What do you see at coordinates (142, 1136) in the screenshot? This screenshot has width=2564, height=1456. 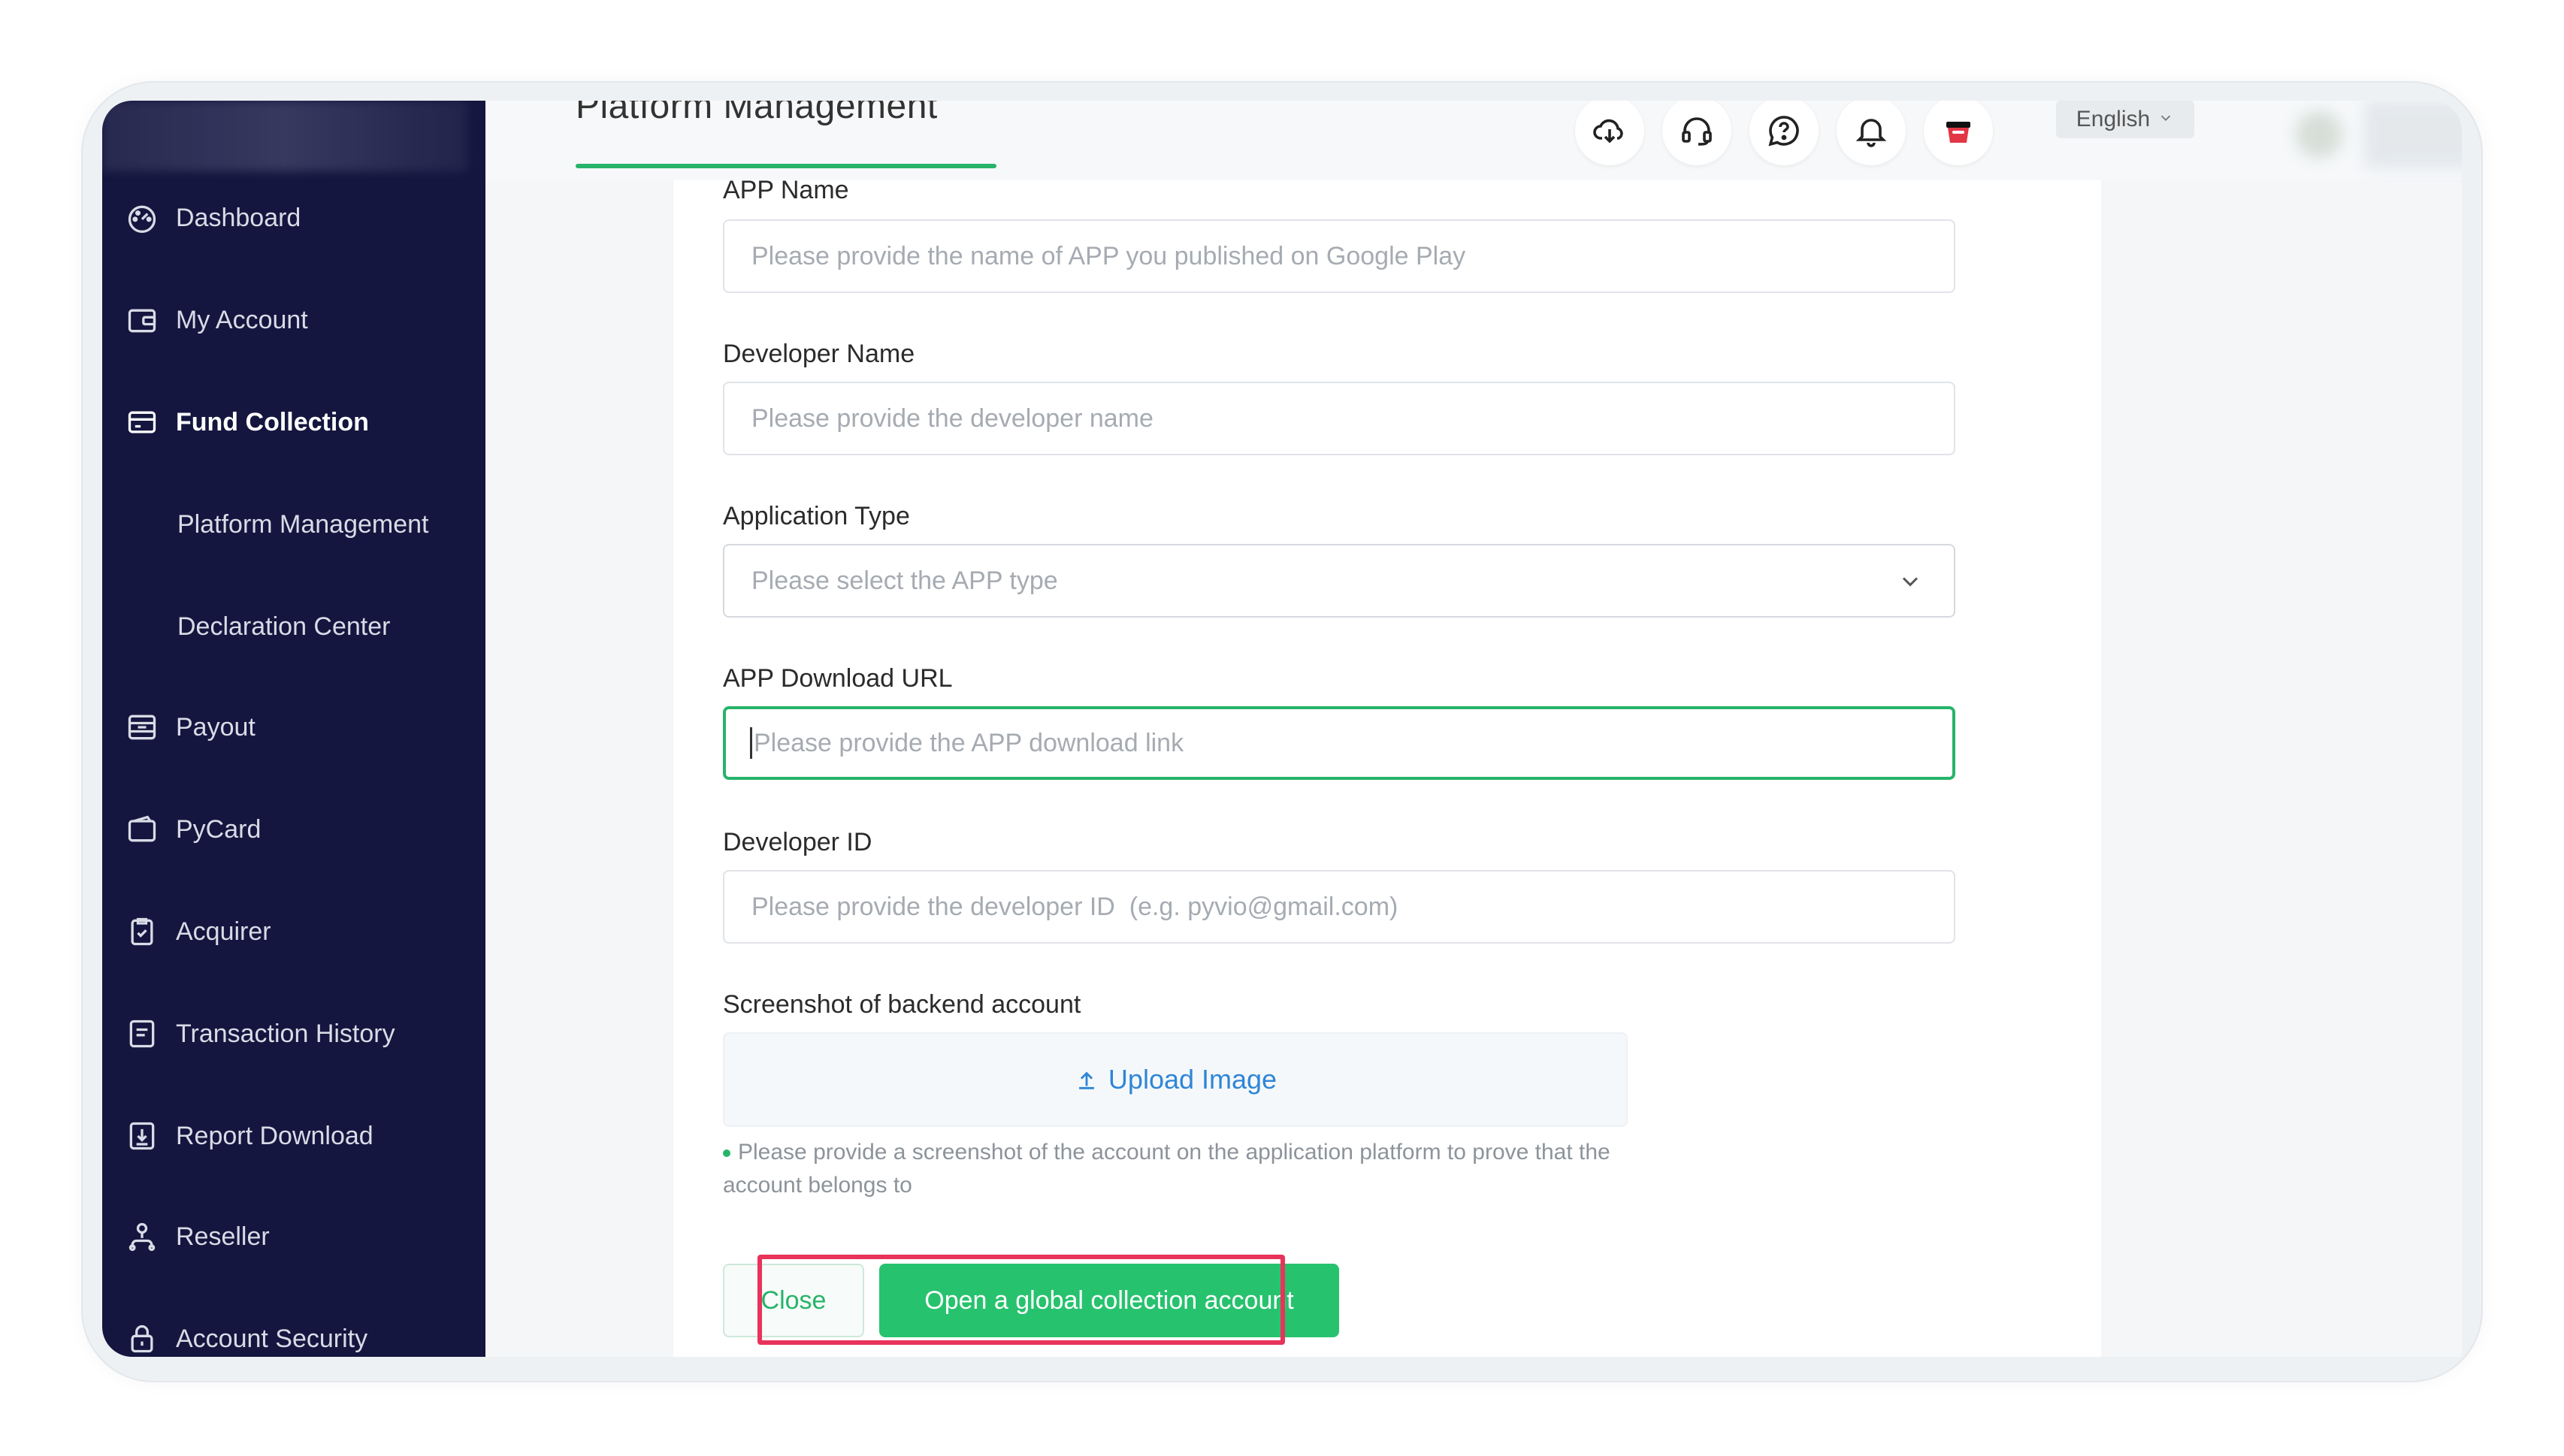 I see `report-download-icon` at bounding box center [142, 1136].